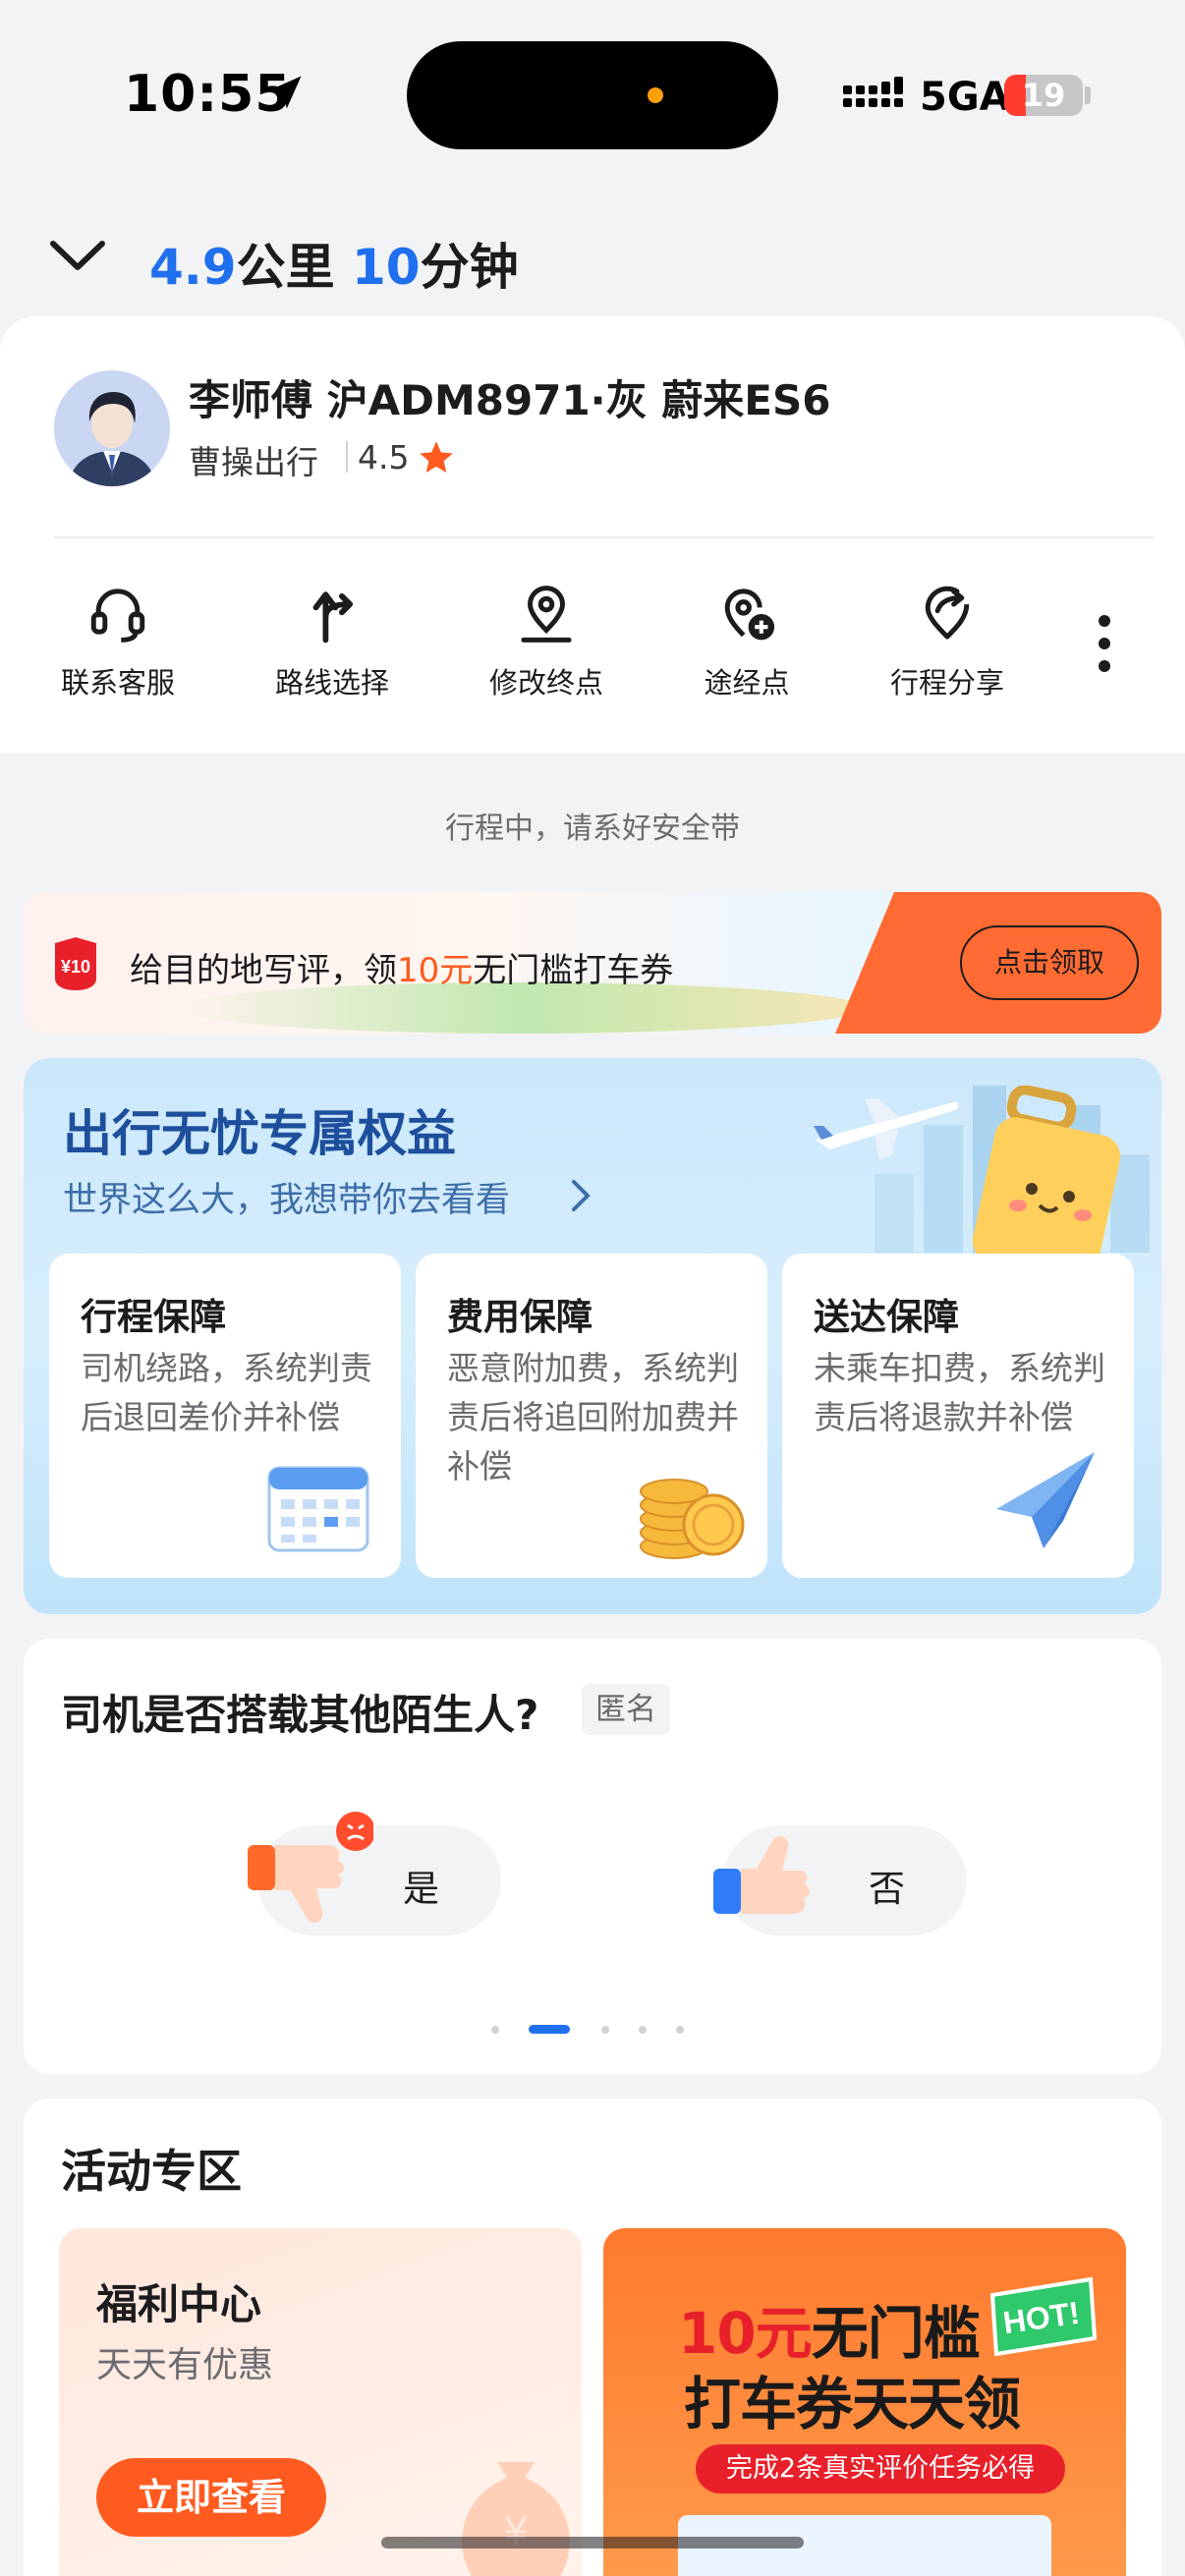 The image size is (1185, 2576). I want to click on share-location-icon, so click(948, 613).